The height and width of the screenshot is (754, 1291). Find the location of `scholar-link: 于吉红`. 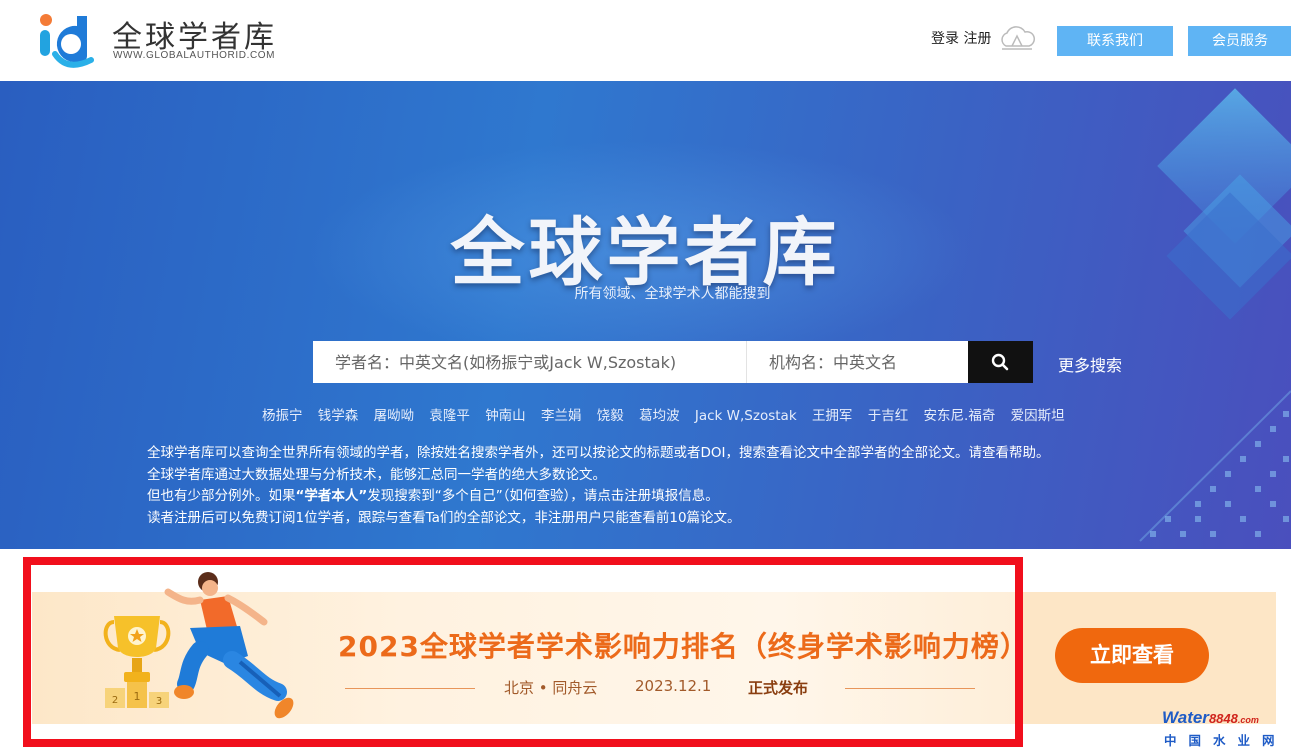

scholar-link: 于吉红 is located at coordinates (888, 416).